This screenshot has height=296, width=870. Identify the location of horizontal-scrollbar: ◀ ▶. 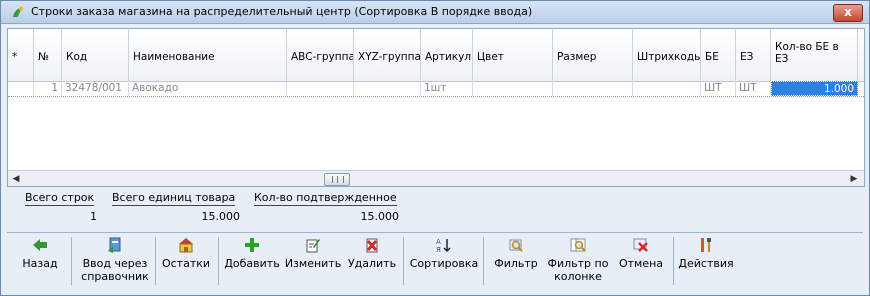
(436, 178).